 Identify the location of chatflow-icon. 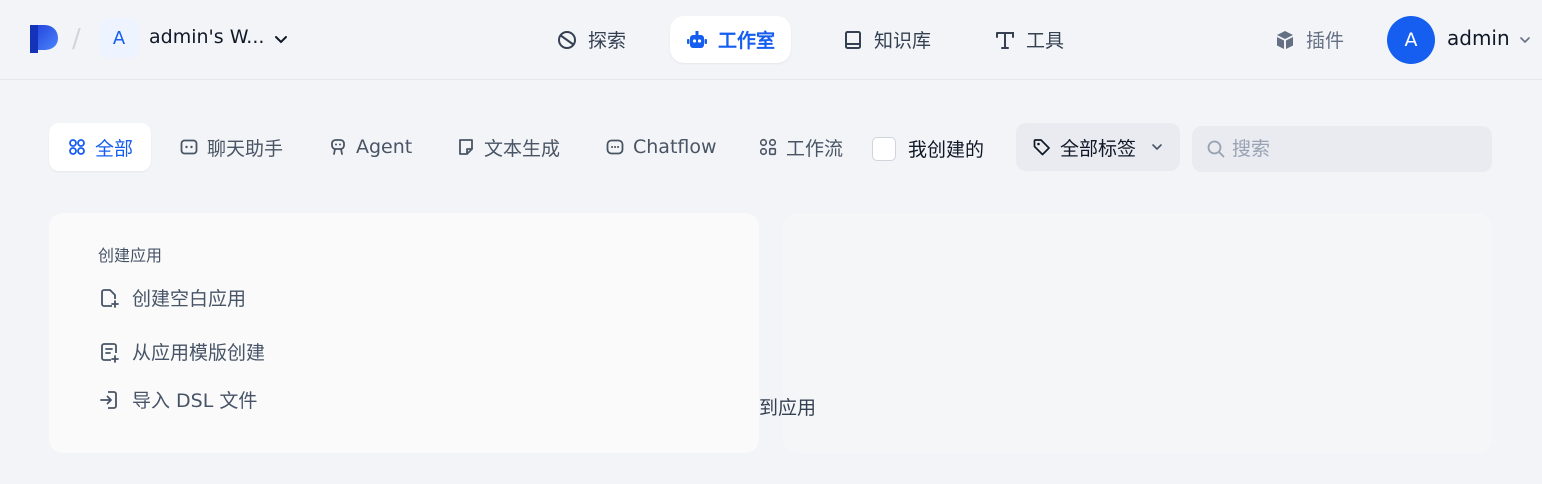
(615, 147).